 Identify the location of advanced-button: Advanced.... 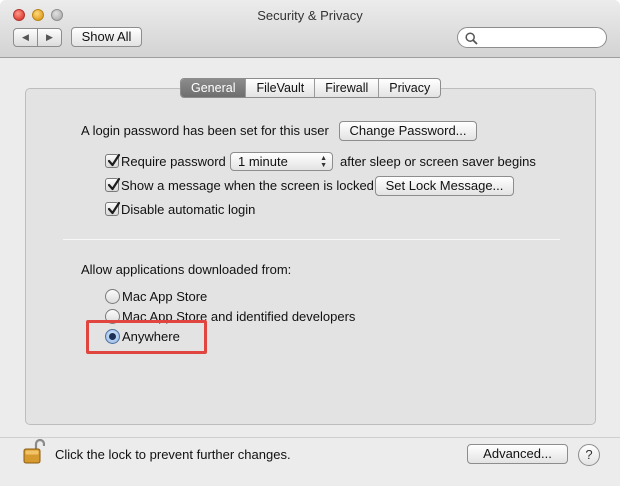
(517, 454).